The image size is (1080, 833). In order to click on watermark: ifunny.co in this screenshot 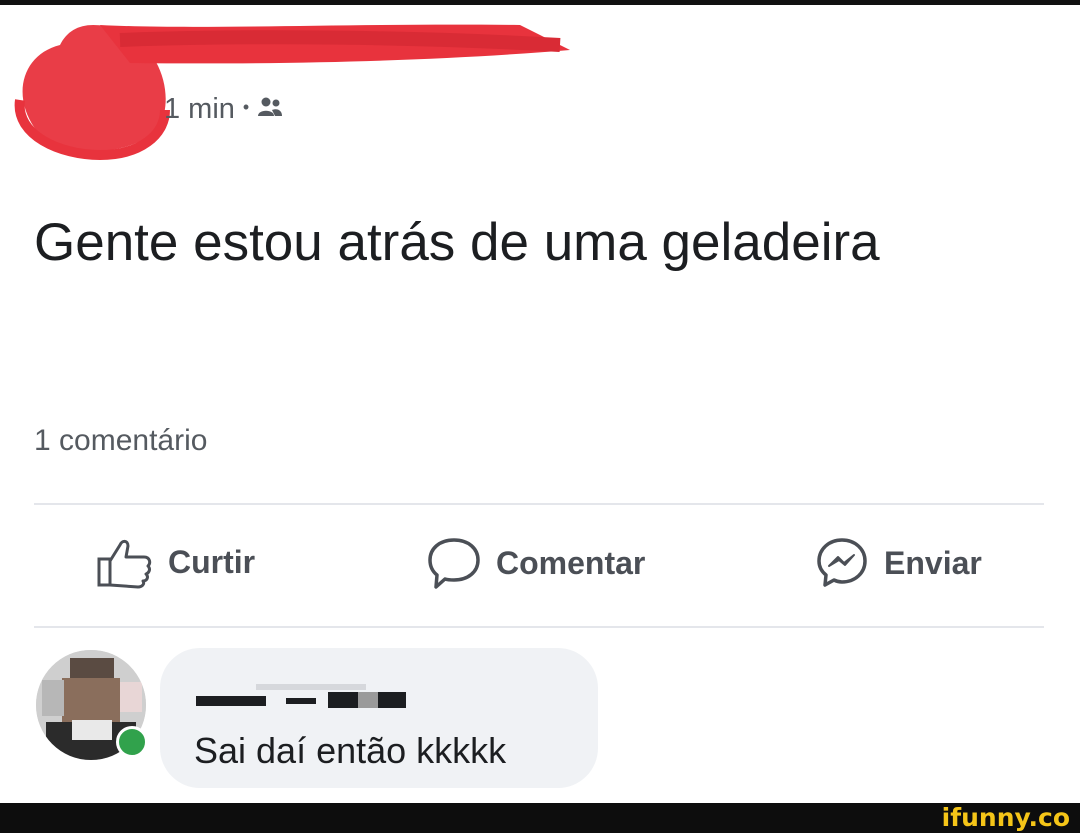, I will do `click(1005, 817)`.